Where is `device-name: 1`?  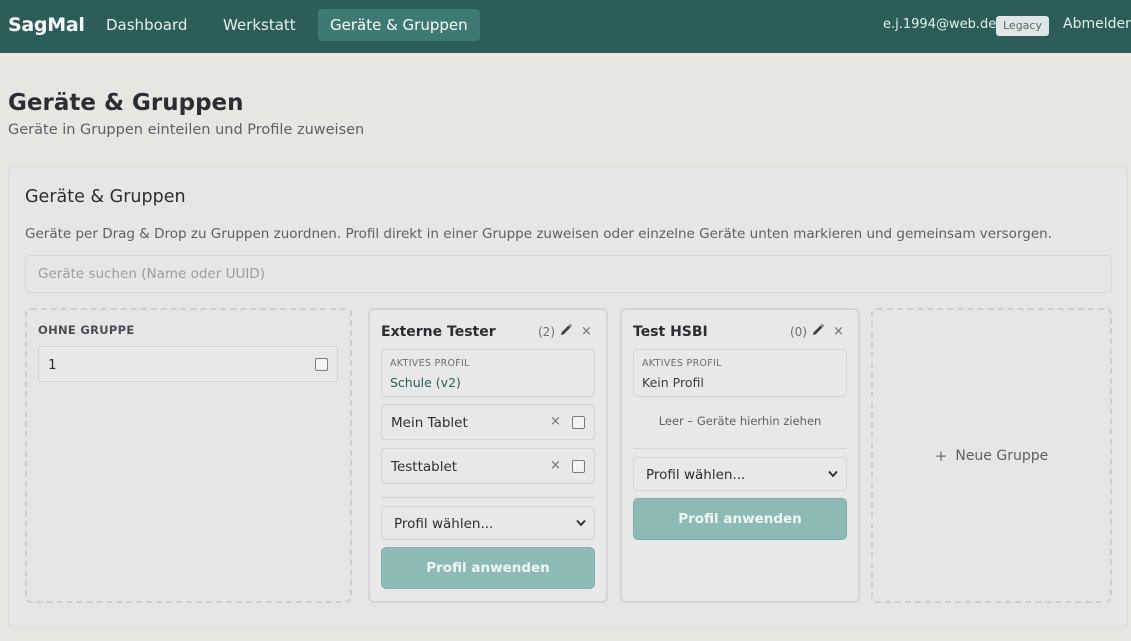 device-name: 1 is located at coordinates (52, 365).